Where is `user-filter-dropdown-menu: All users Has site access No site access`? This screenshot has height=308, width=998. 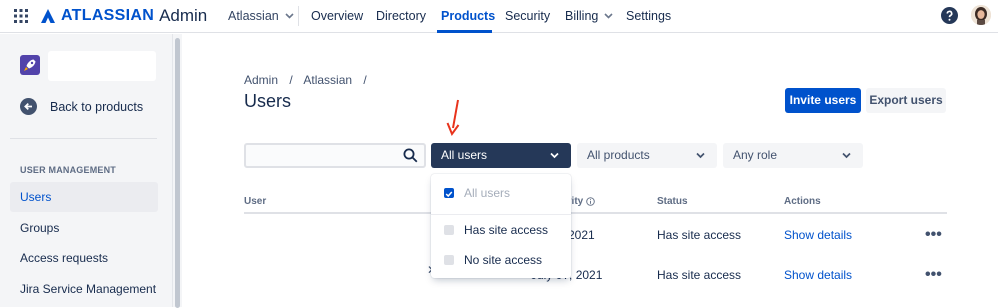
user-filter-dropdown-menu: All users Has site access No site access is located at coordinates (501, 226).